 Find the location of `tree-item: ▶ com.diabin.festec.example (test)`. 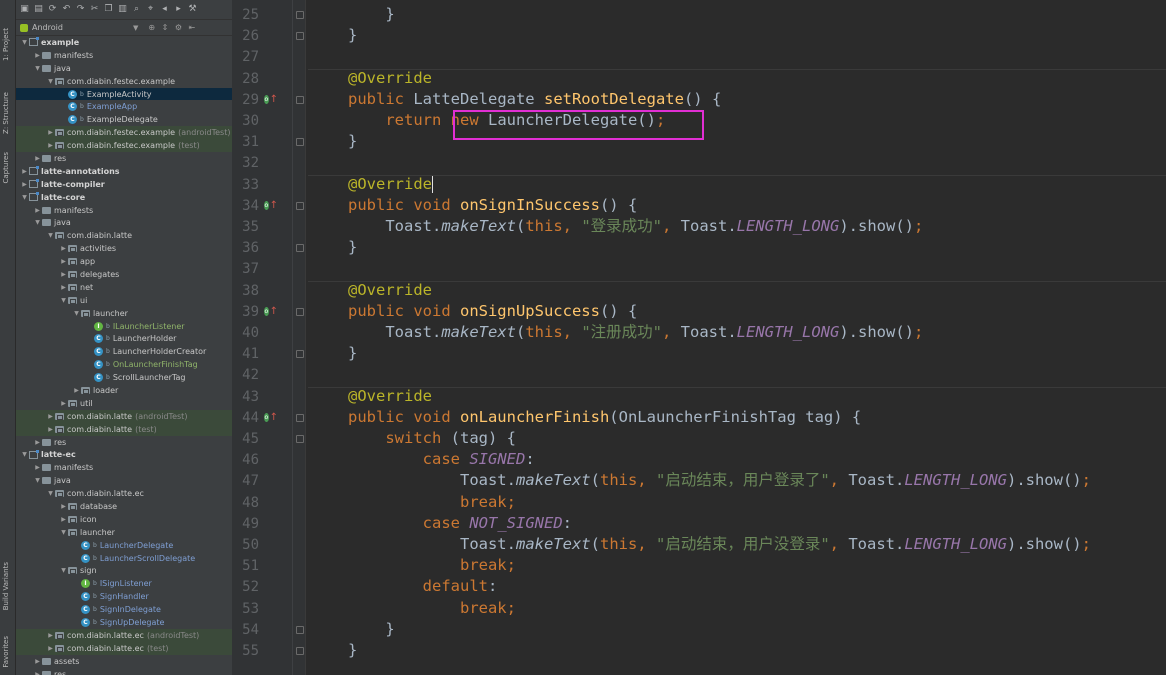

tree-item: ▶ com.diabin.festec.example (test) is located at coordinates (124, 146).